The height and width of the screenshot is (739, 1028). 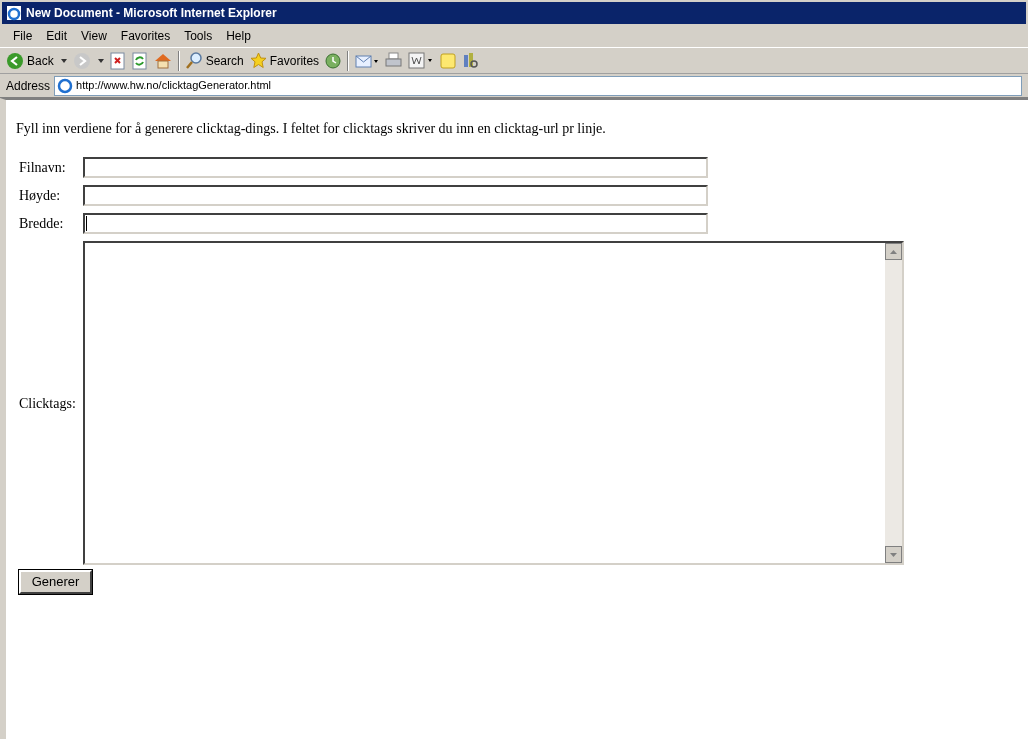 What do you see at coordinates (55, 582) in the screenshot?
I see `generate-button: Generer` at bounding box center [55, 582].